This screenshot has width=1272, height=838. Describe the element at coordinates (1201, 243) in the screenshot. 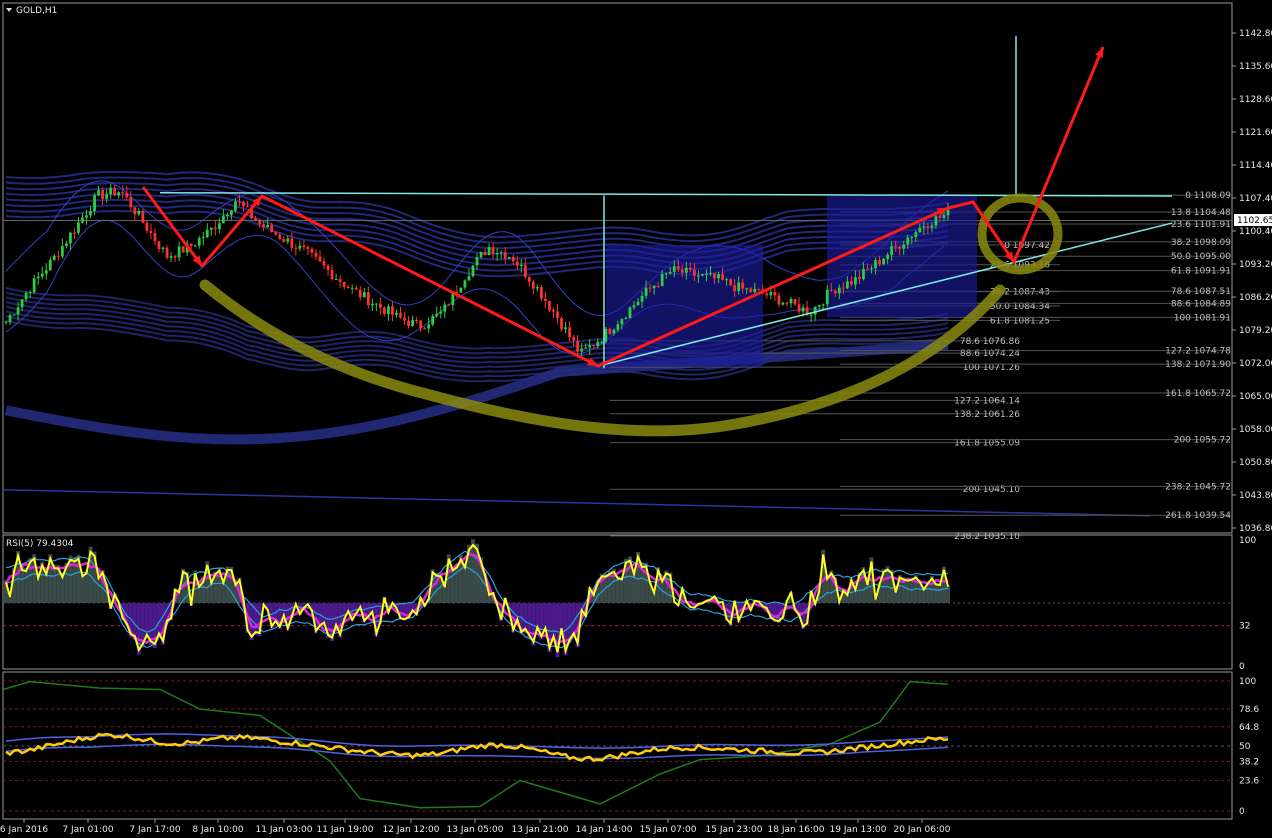

I see `fib-right-label: 38.2 1098.09` at that location.